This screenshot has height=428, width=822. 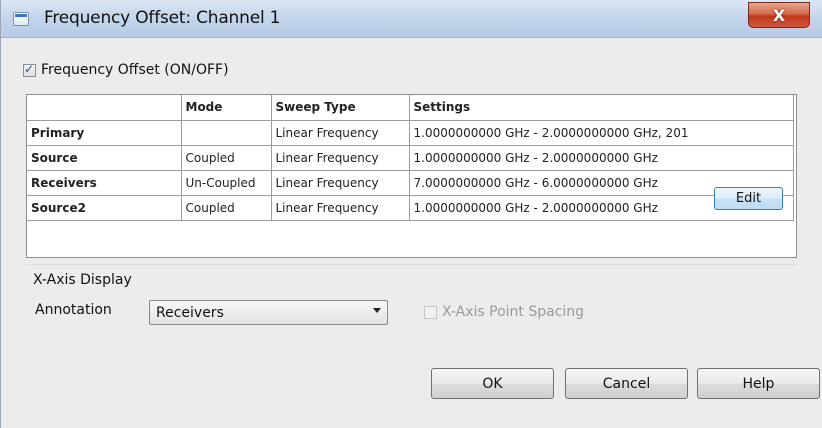 I want to click on header-sweep-type: Sweep Type, so click(x=340, y=108).